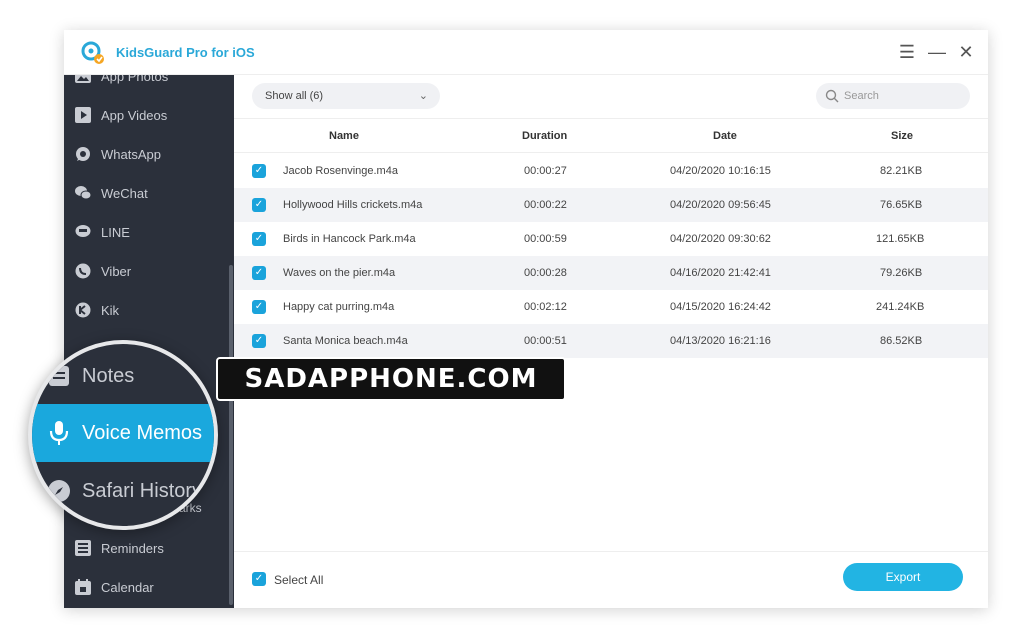  Describe the element at coordinates (294, 96) in the screenshot. I see `filter-label: Show all (6)` at that location.